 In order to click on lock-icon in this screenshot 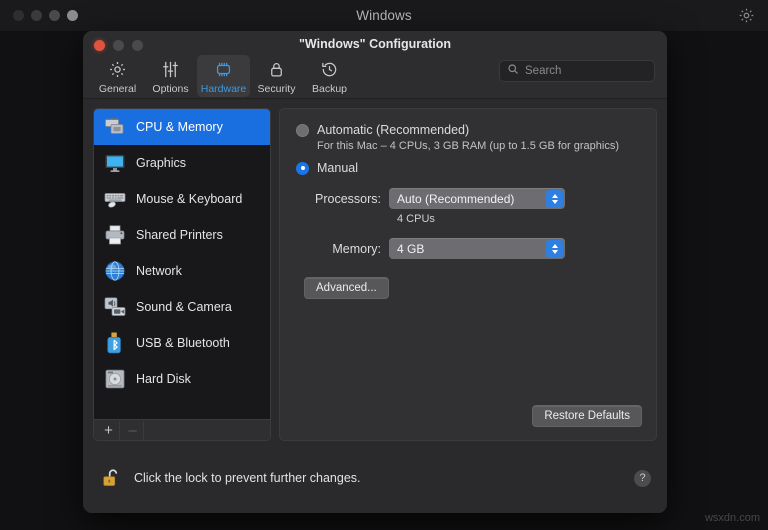, I will do `click(276, 69)`.